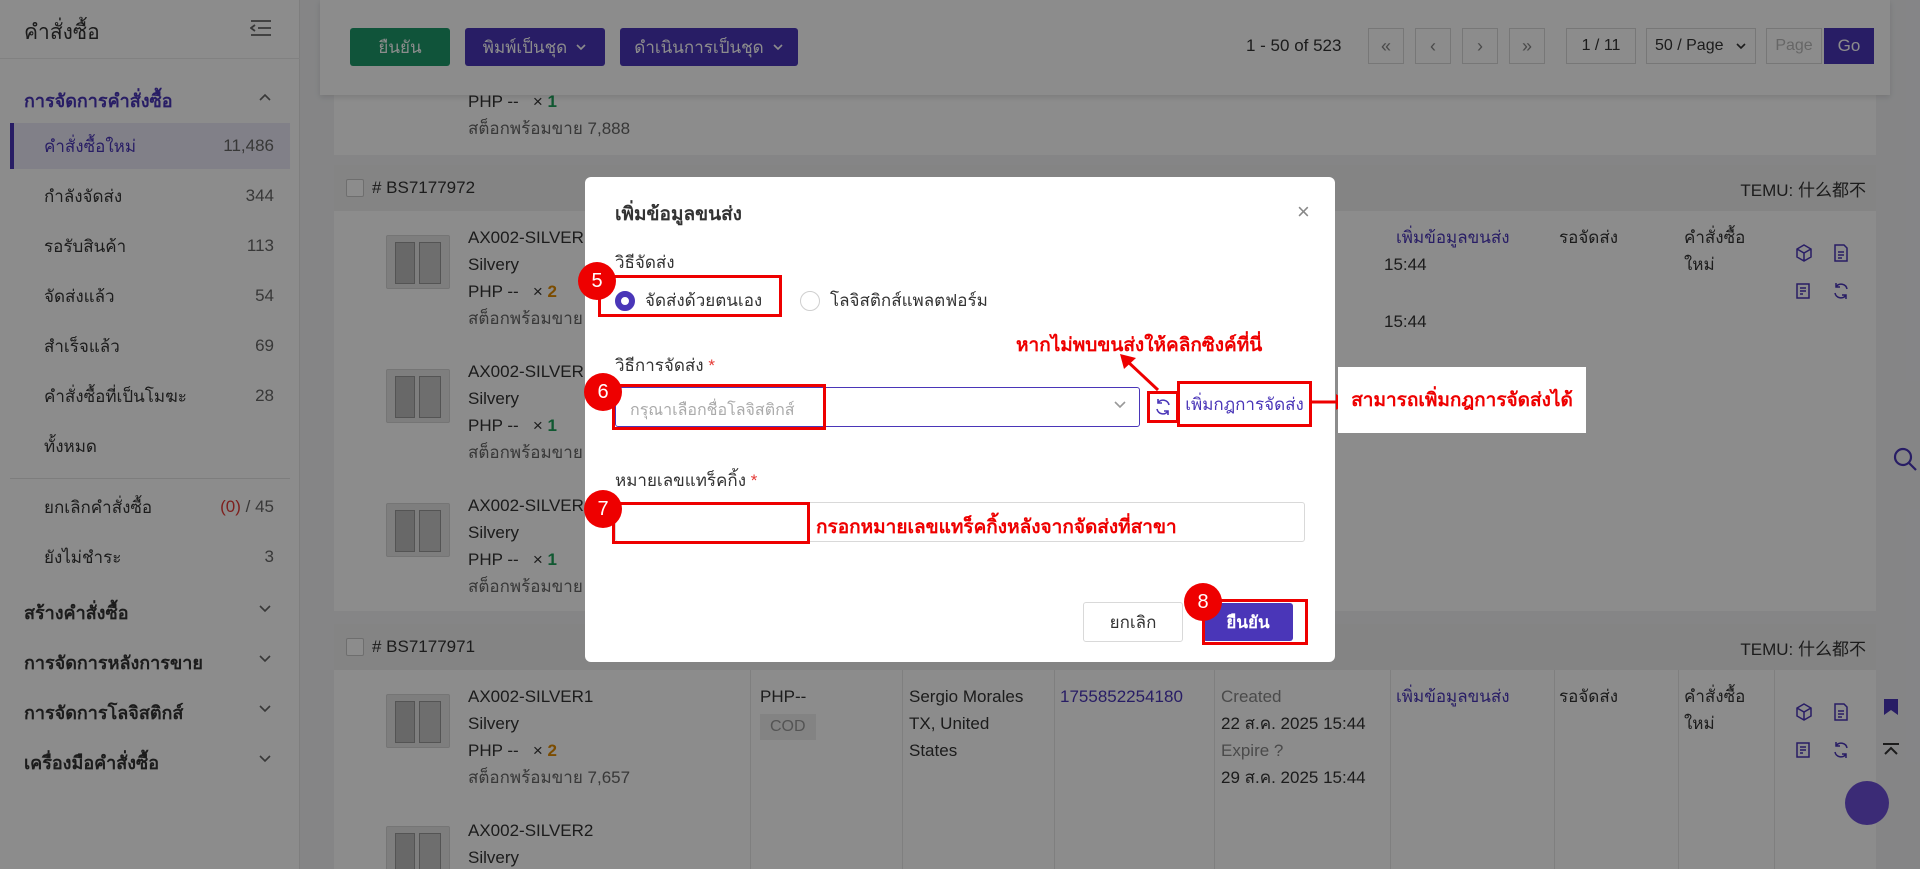  I want to click on cancel-button: ยกเลิก, so click(1133, 622).